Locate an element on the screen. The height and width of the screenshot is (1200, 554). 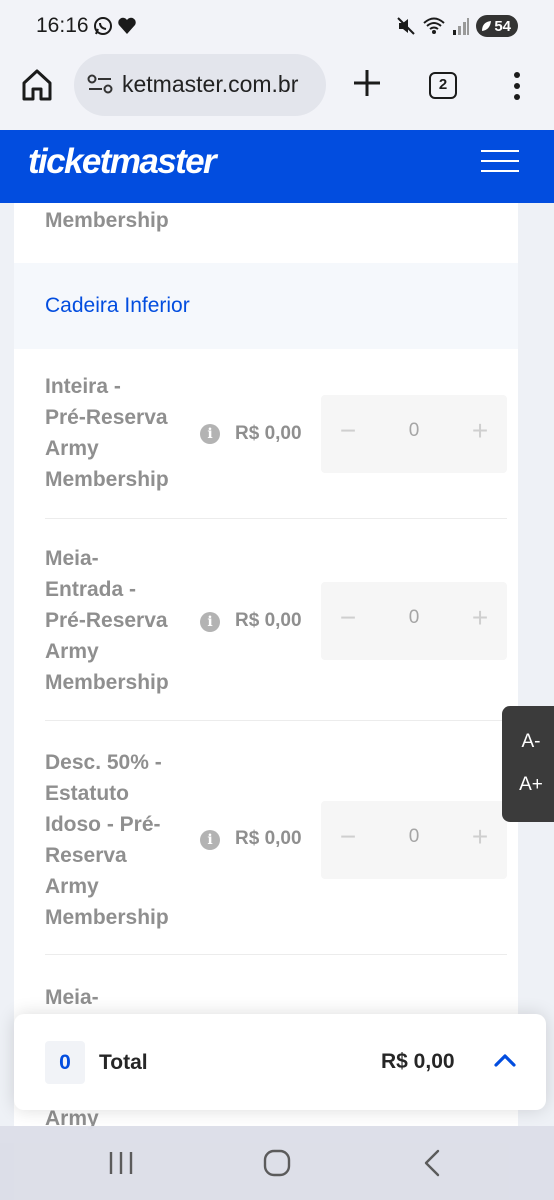
address-bar: ketmaster.com.br is located at coordinates (200, 85).